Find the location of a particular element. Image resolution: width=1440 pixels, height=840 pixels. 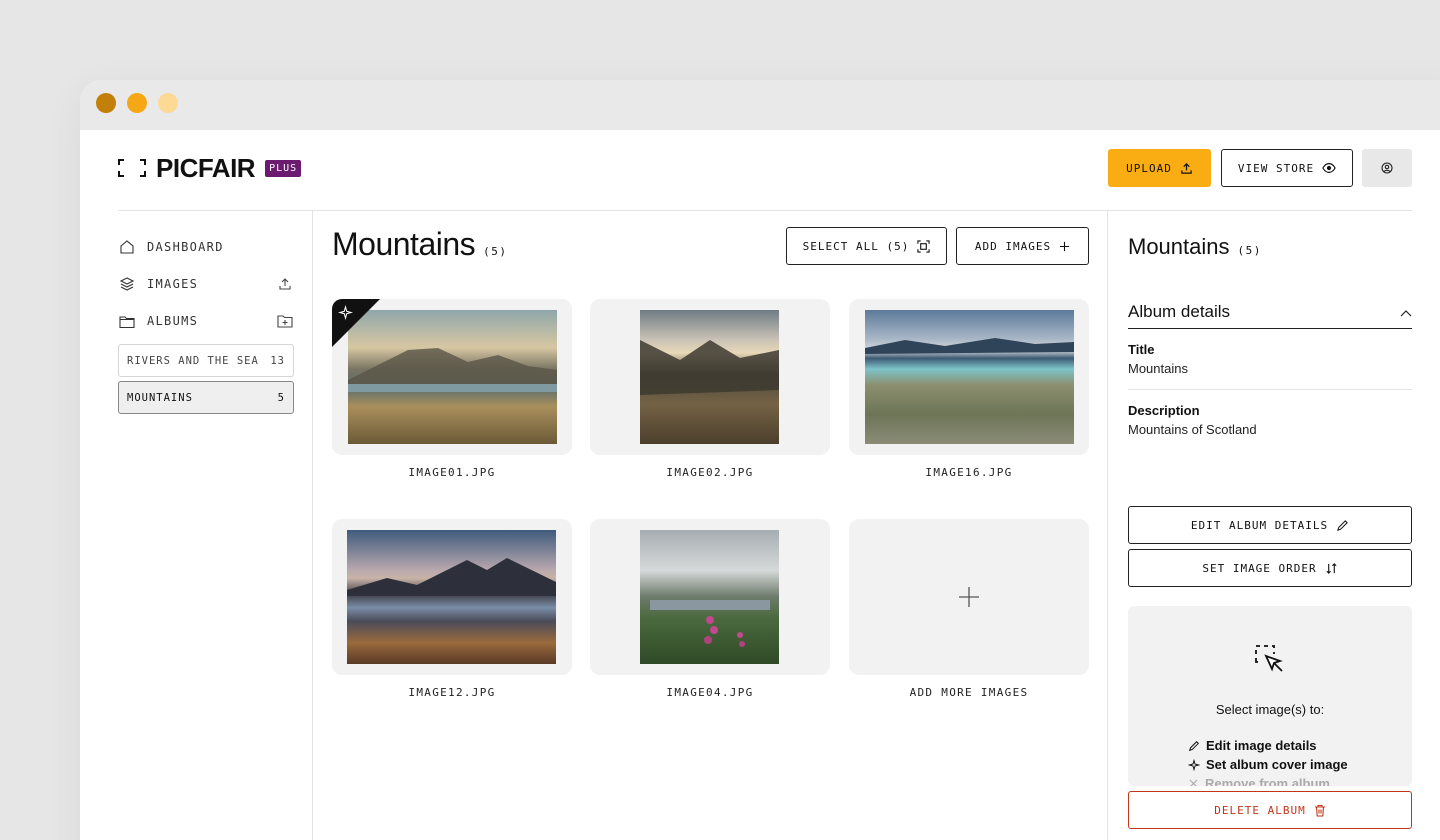

sidebar-item-images: IMAGES is located at coordinates (206, 284).